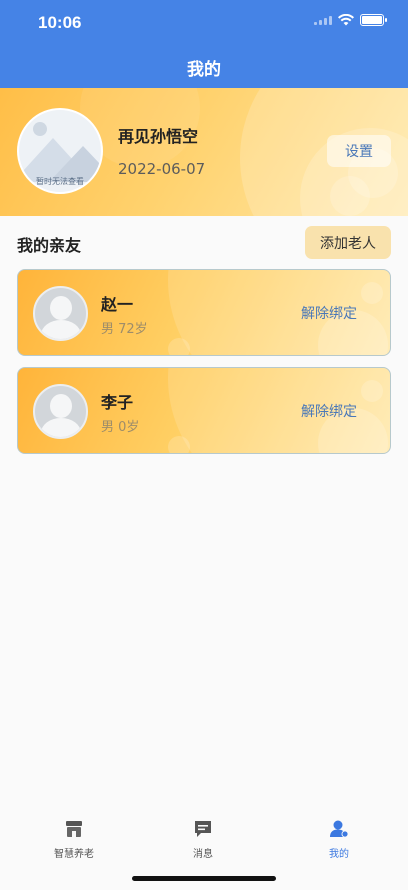 Image resolution: width=408 pixels, height=890 pixels. Describe the element at coordinates (124, 329) in the screenshot. I see `relative-info: 男 72岁` at that location.